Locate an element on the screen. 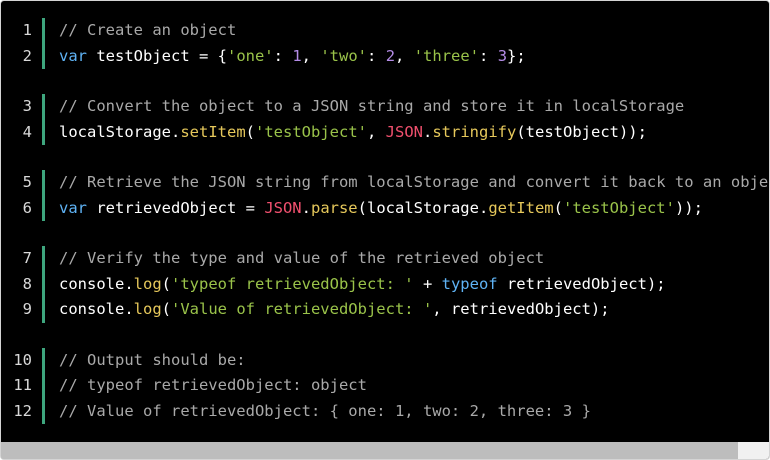 The image size is (770, 460). code-token-comment: // Output should be: is located at coordinates (152, 359).